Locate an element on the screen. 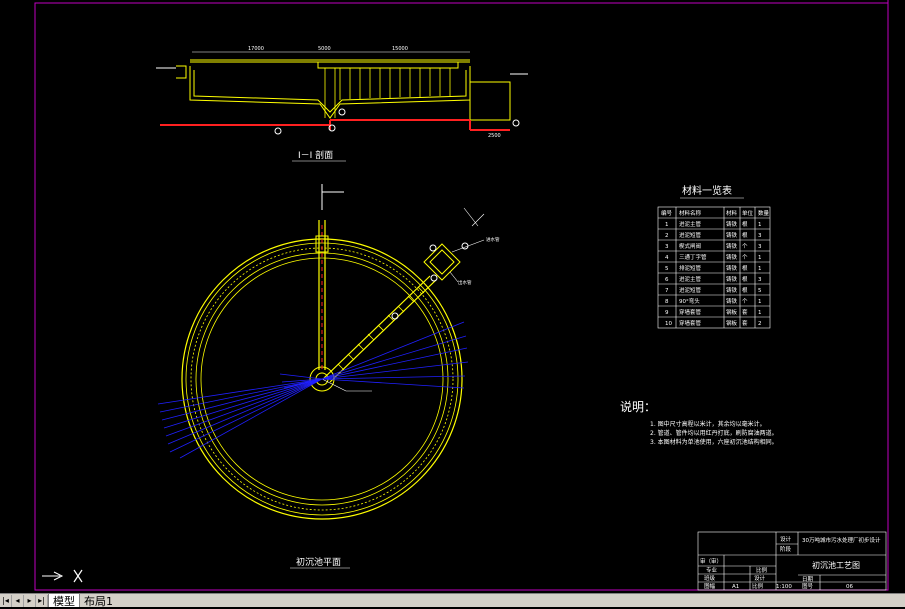  materials-title: 材料一览表 is located at coordinates (707, 190).